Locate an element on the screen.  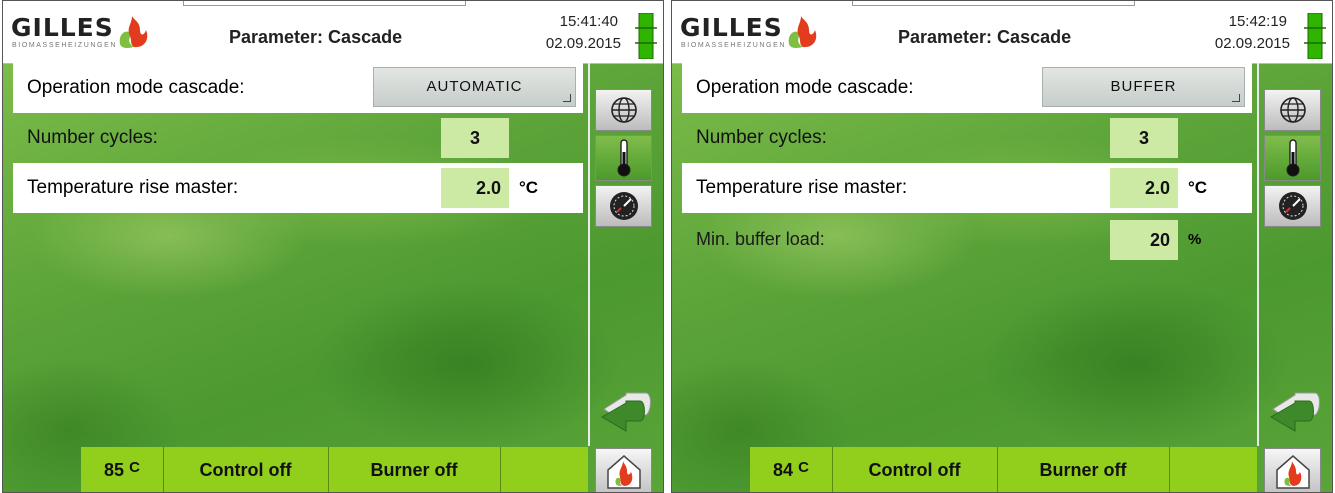
operation-mode-row: Operation mode cascade: BUFFER is located at coordinates (967, 88).